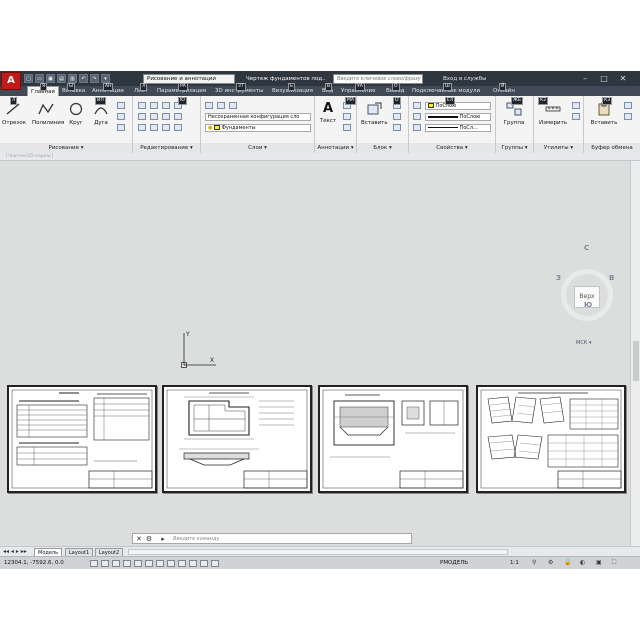  I want to click on dyn-icon, so click(171, 563).